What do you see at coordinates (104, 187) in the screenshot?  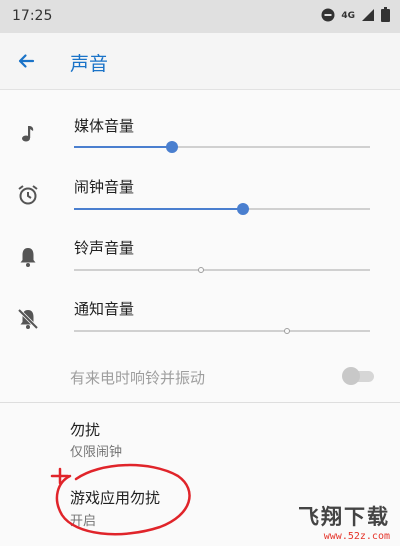 I see `alarm-volume-label: 闹钟音量` at bounding box center [104, 187].